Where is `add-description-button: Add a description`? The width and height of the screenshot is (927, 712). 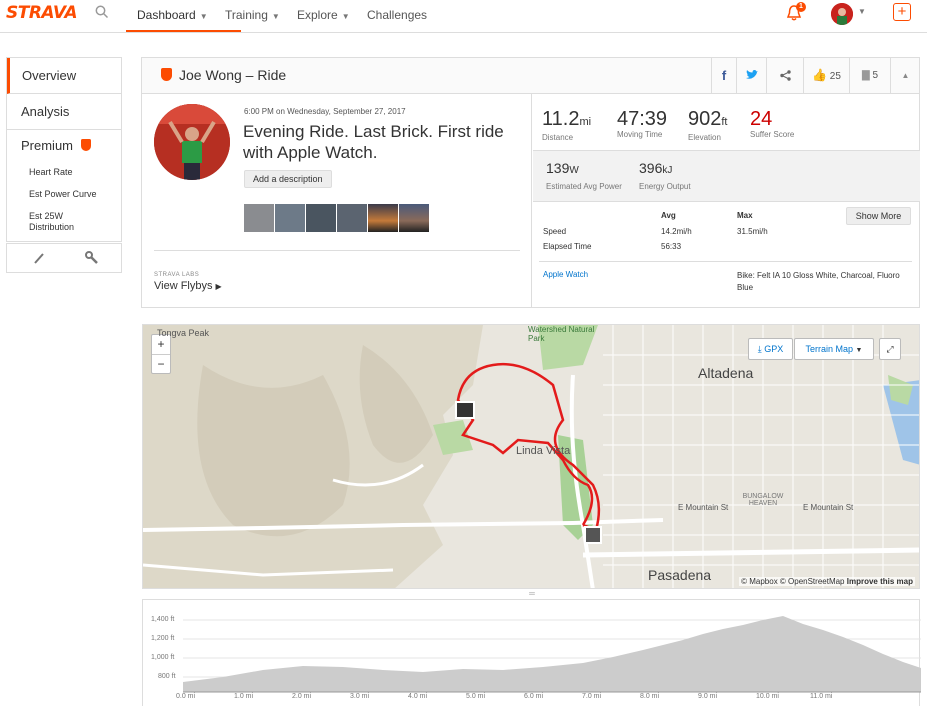 add-description-button: Add a description is located at coordinates (288, 179).